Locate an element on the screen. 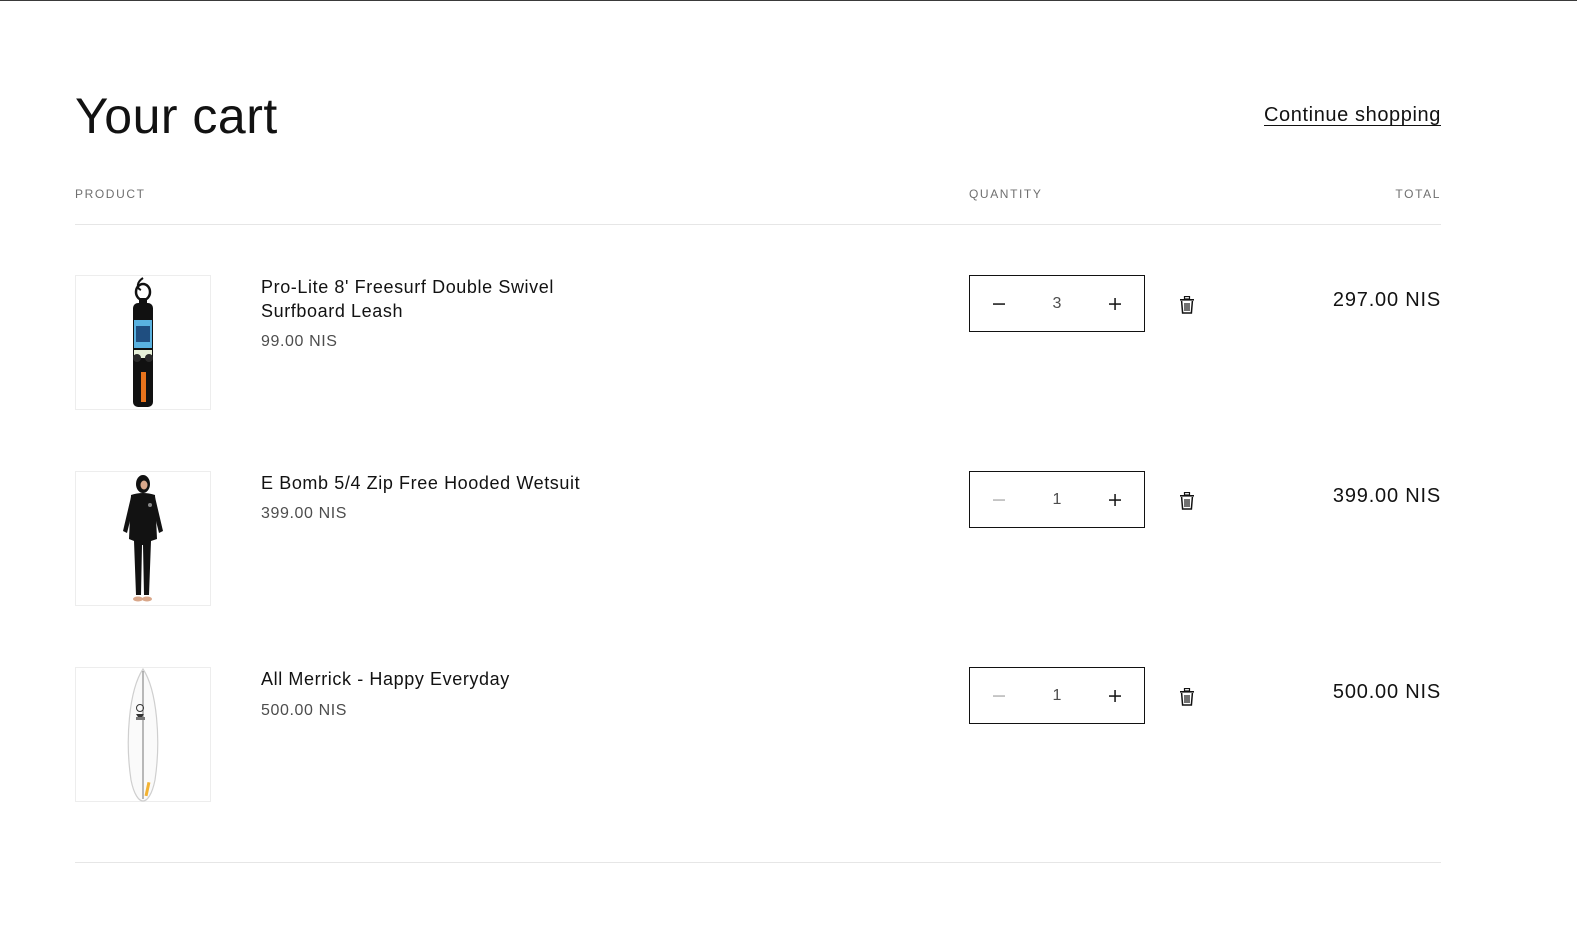 The image size is (1577, 943). line-total: 297.00 NIS is located at coordinates (1386, 300).